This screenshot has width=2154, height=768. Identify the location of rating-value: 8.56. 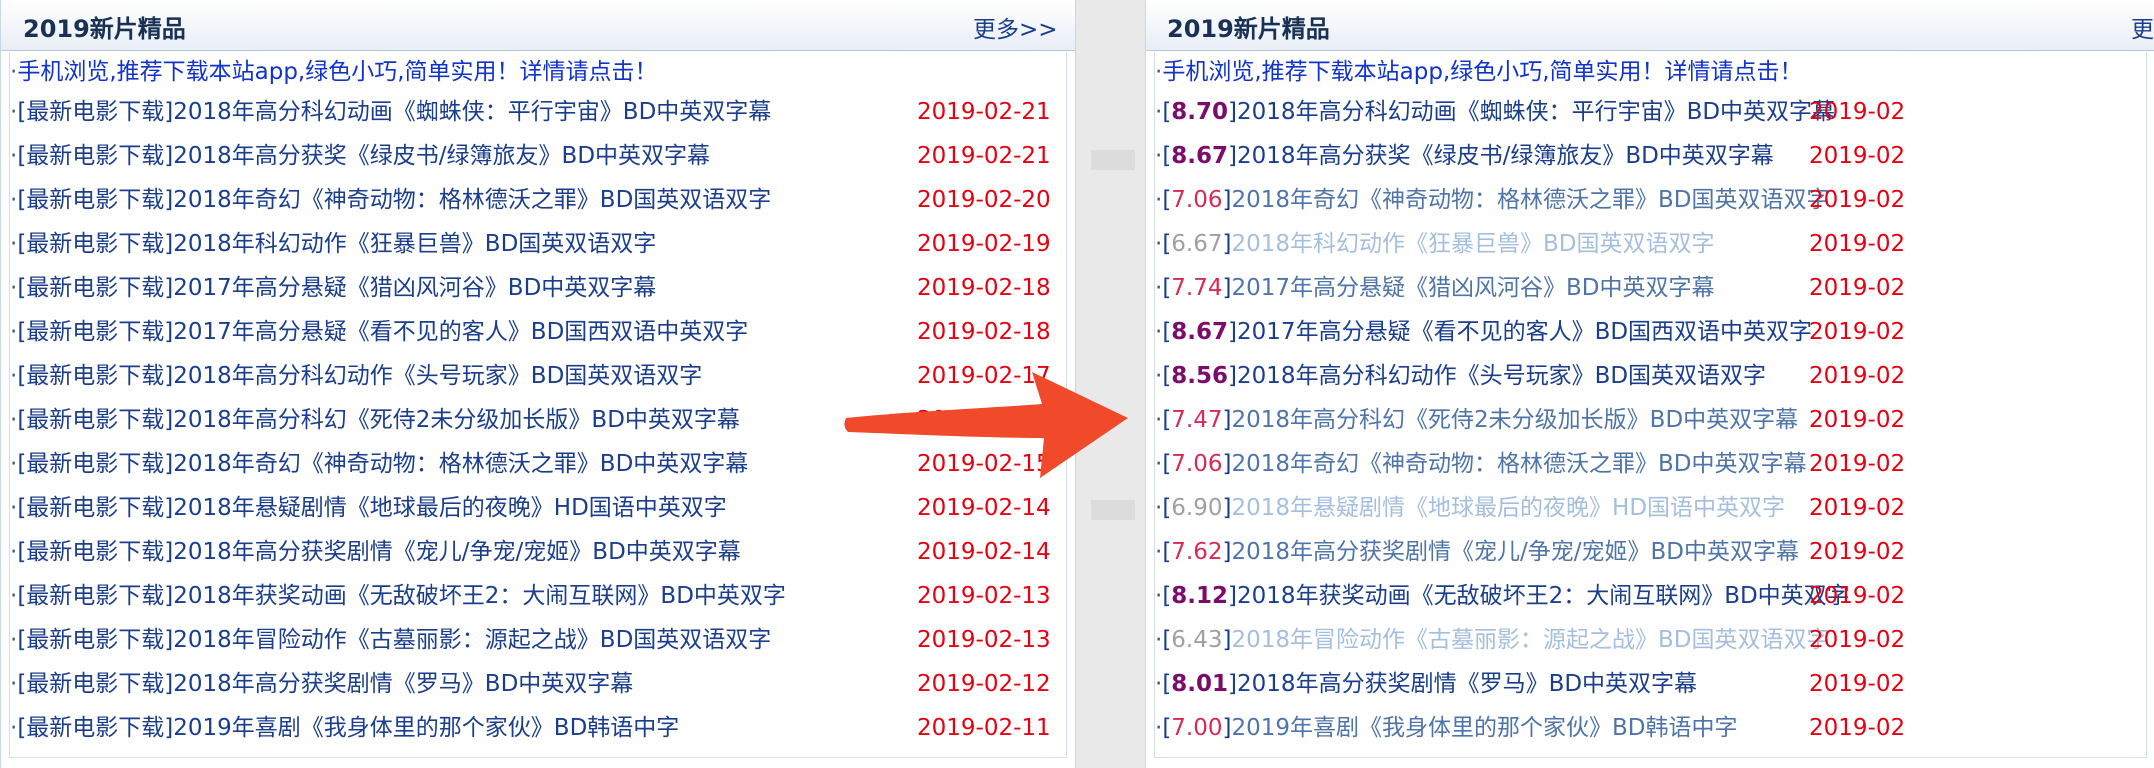
(1200, 376).